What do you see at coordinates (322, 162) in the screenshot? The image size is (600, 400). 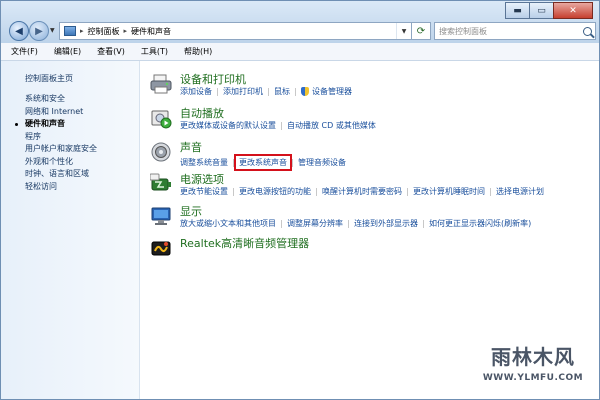 I see `link-manage-audio-devices: 管理音频设备` at bounding box center [322, 162].